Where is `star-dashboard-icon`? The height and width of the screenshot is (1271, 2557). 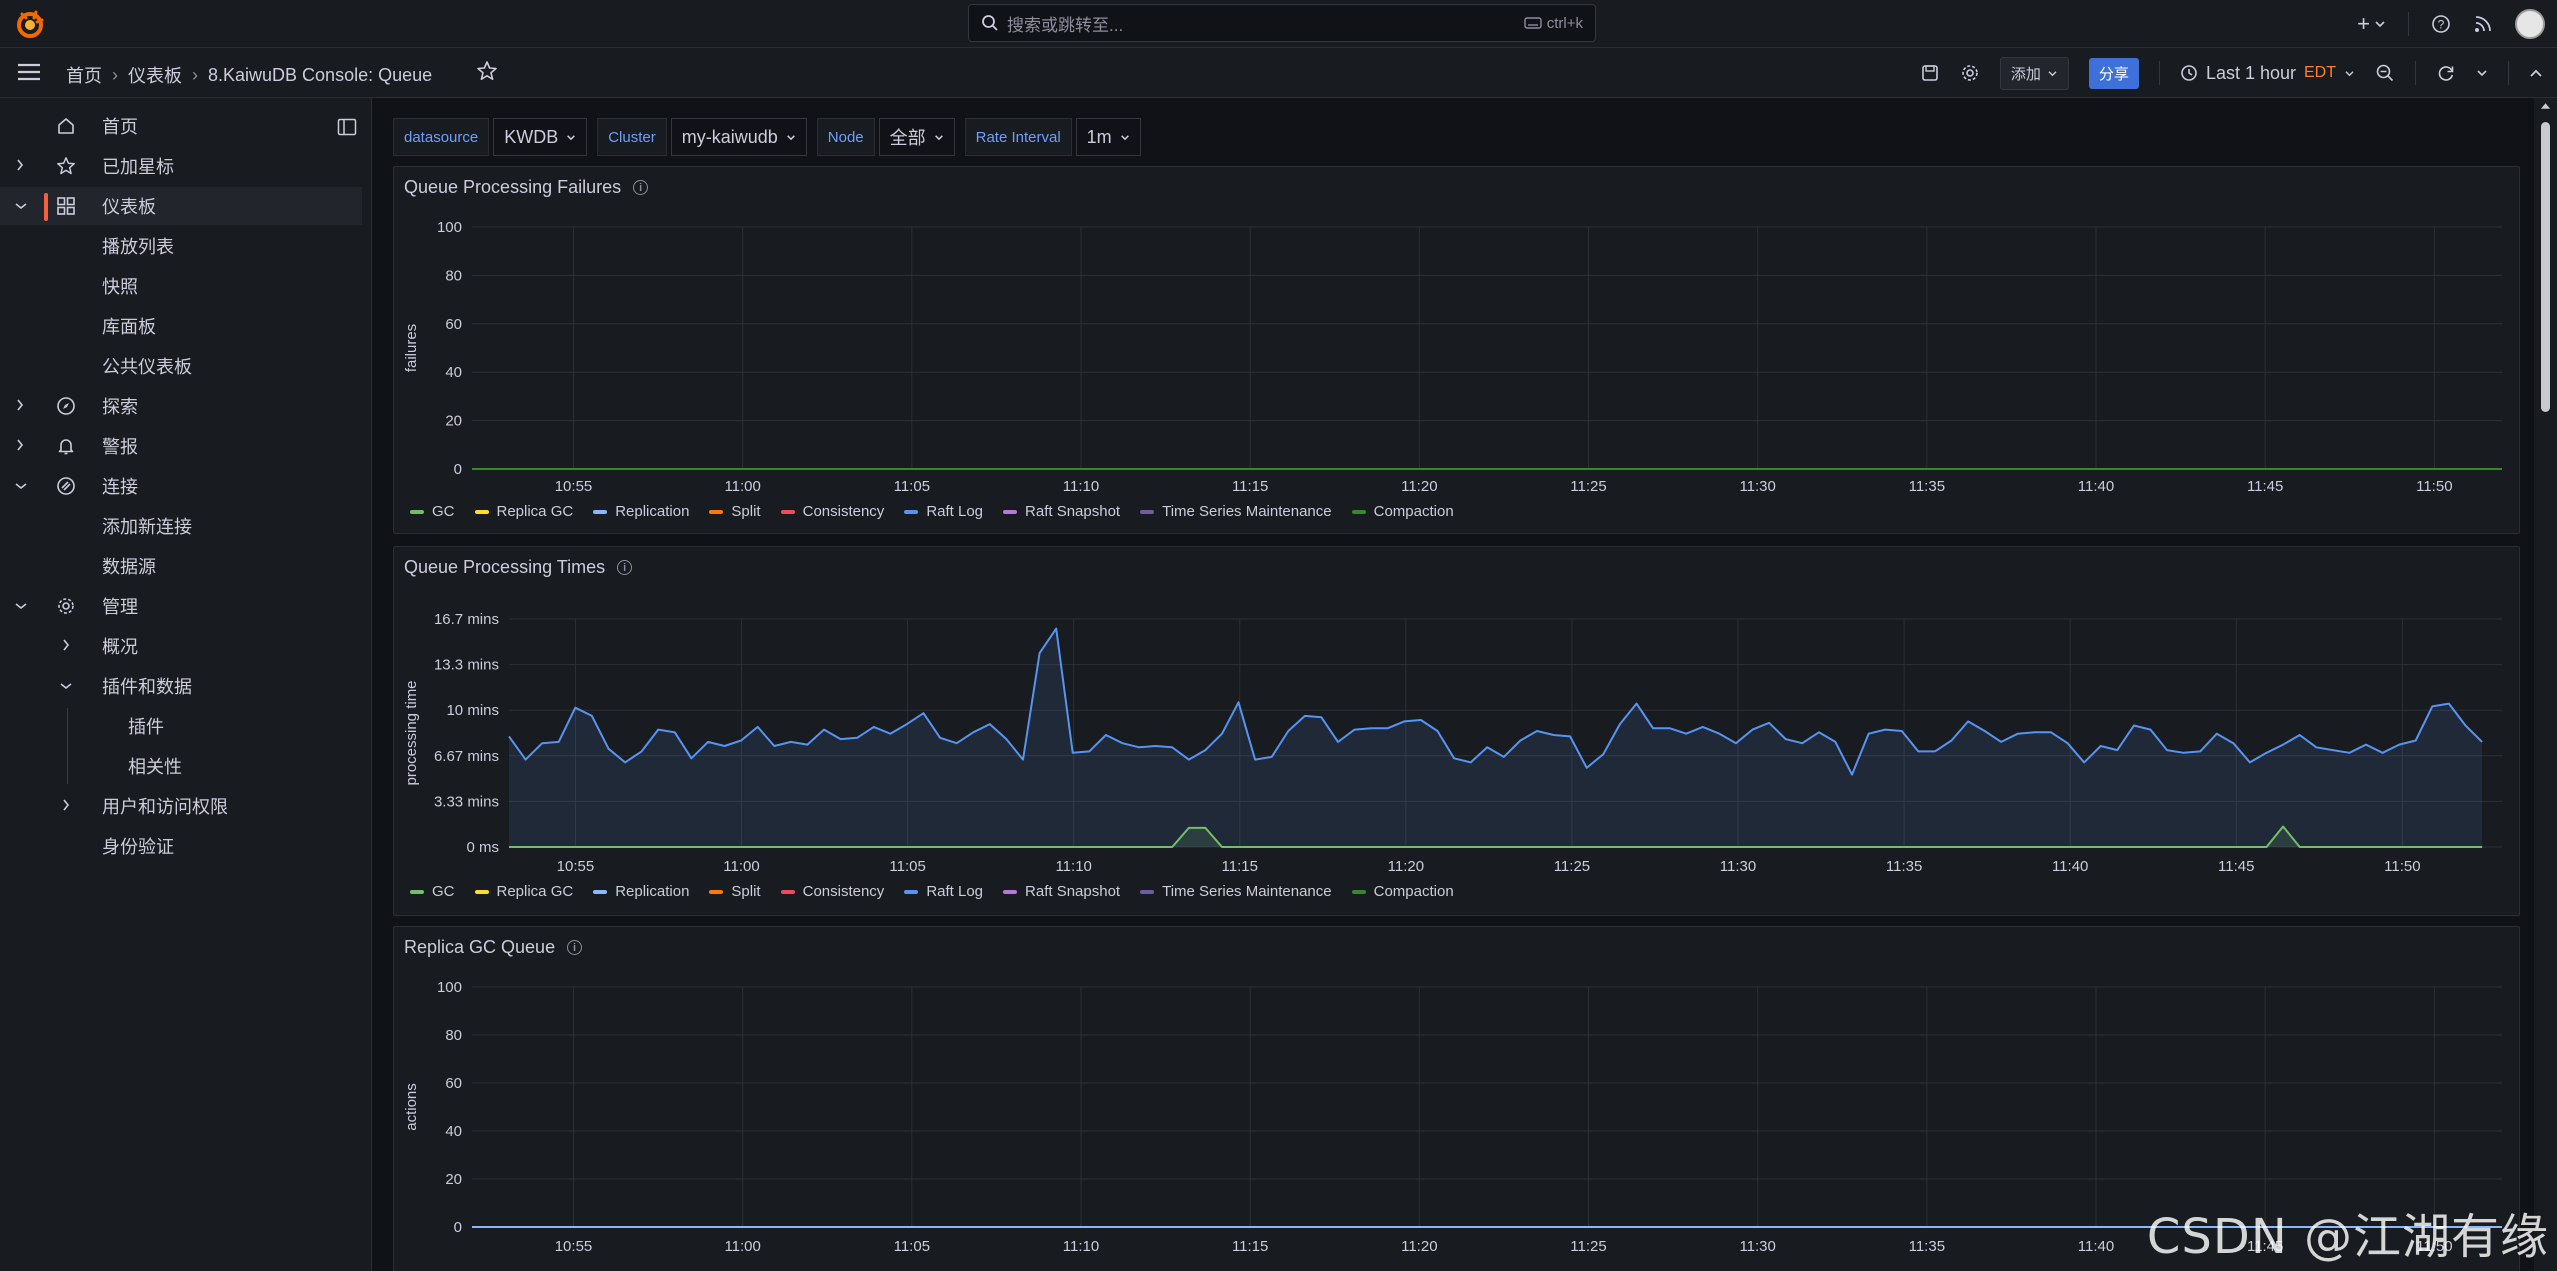
star-dashboard-icon is located at coordinates (487, 71).